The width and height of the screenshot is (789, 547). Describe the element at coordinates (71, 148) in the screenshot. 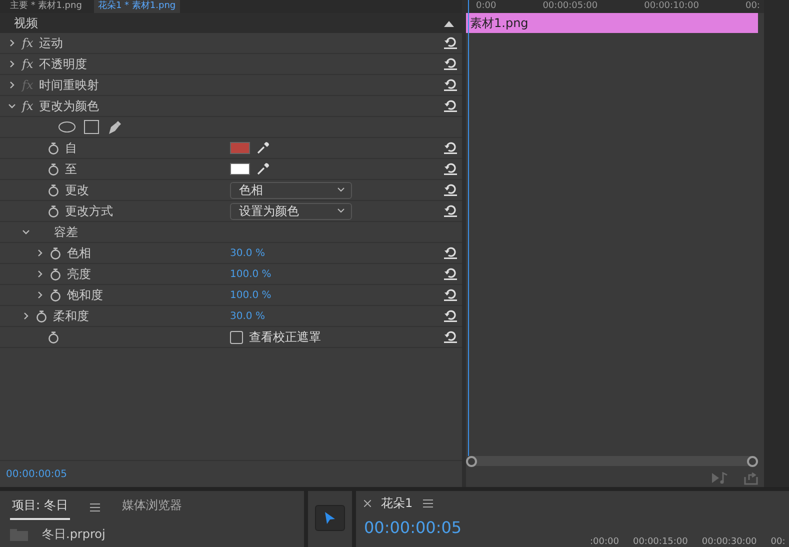

I see `property-label: 自` at that location.